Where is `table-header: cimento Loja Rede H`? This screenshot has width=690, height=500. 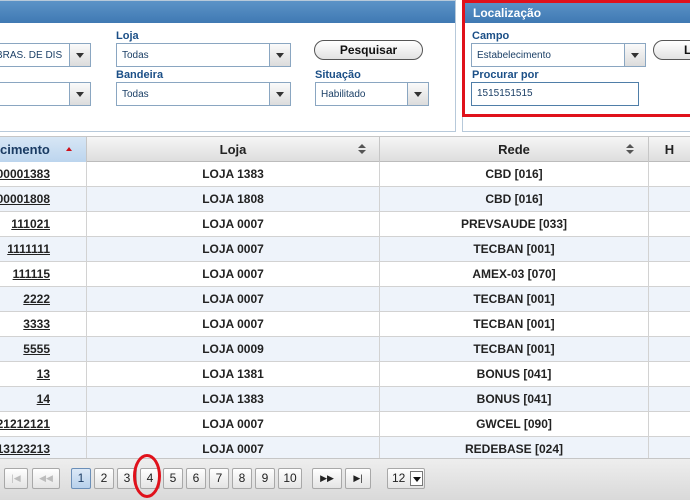 table-header: cimento Loja Rede H is located at coordinates (345, 149).